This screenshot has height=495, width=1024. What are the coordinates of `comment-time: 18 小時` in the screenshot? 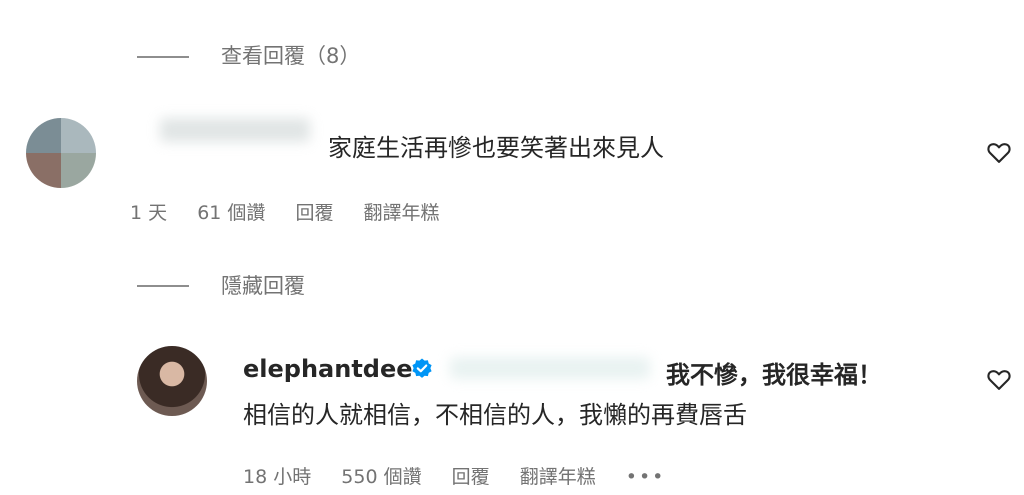 It's located at (277, 477).